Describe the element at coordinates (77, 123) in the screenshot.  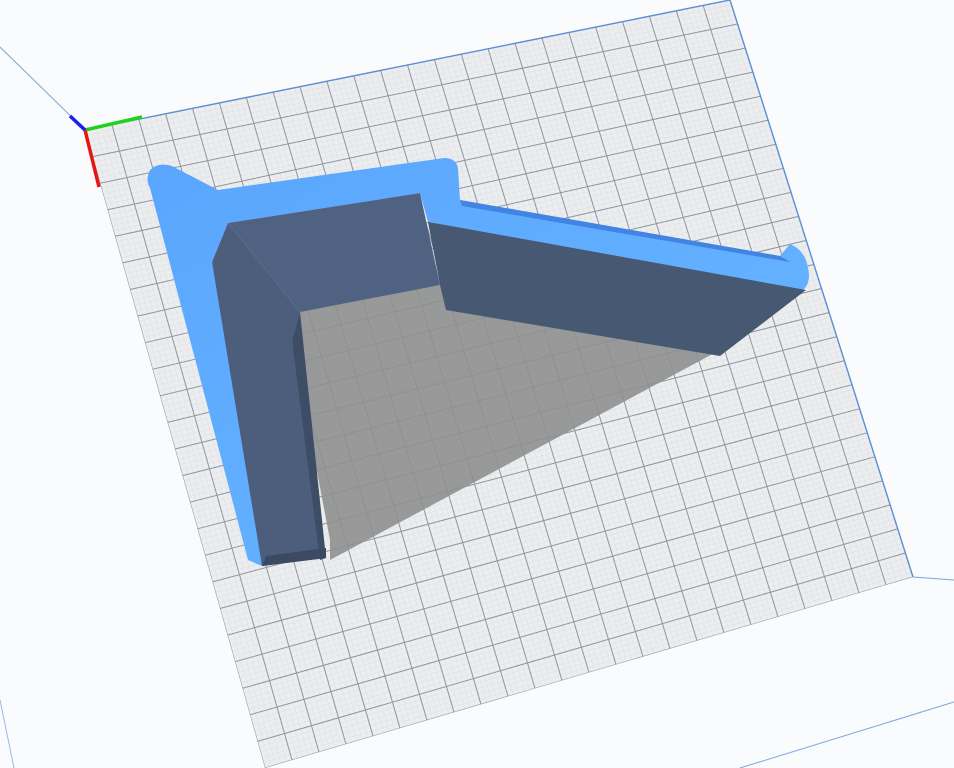
I see `z-axis-indicator` at that location.